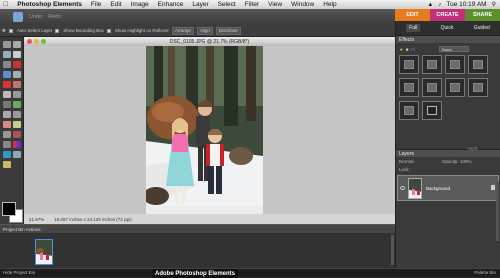 The image size is (500, 278). Describe the element at coordinates (466, 4) in the screenshot. I see `clock: Tue 10:19 AM` at that location.